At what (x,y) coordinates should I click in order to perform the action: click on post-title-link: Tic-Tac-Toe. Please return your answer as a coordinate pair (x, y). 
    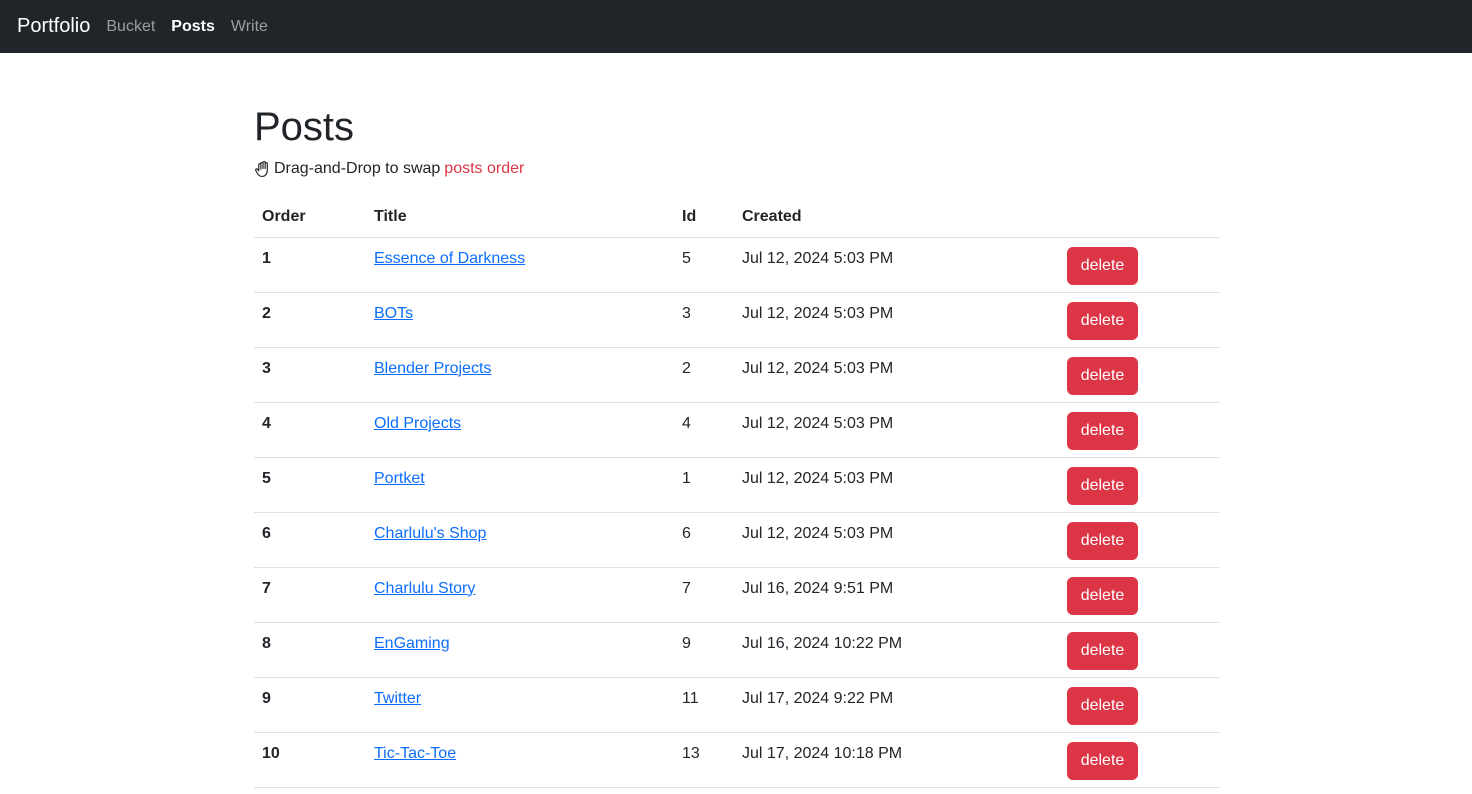
    Looking at the image, I should click on (415, 753).